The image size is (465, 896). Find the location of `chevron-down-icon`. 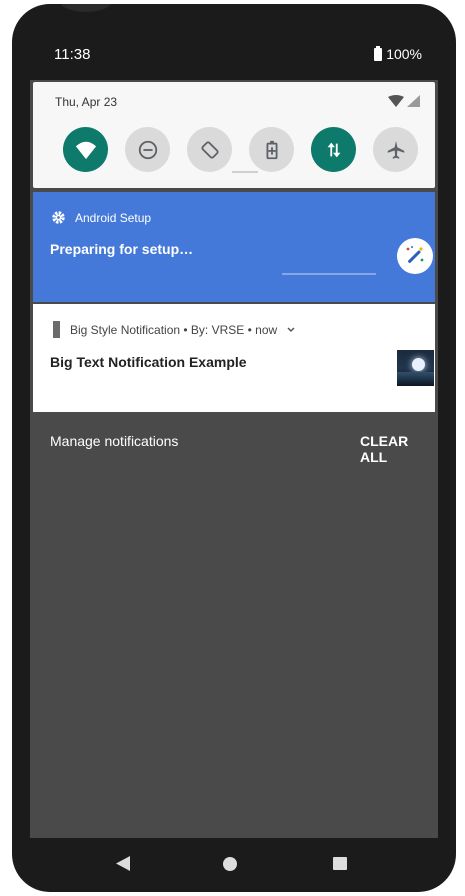

chevron-down-icon is located at coordinates (291, 329).